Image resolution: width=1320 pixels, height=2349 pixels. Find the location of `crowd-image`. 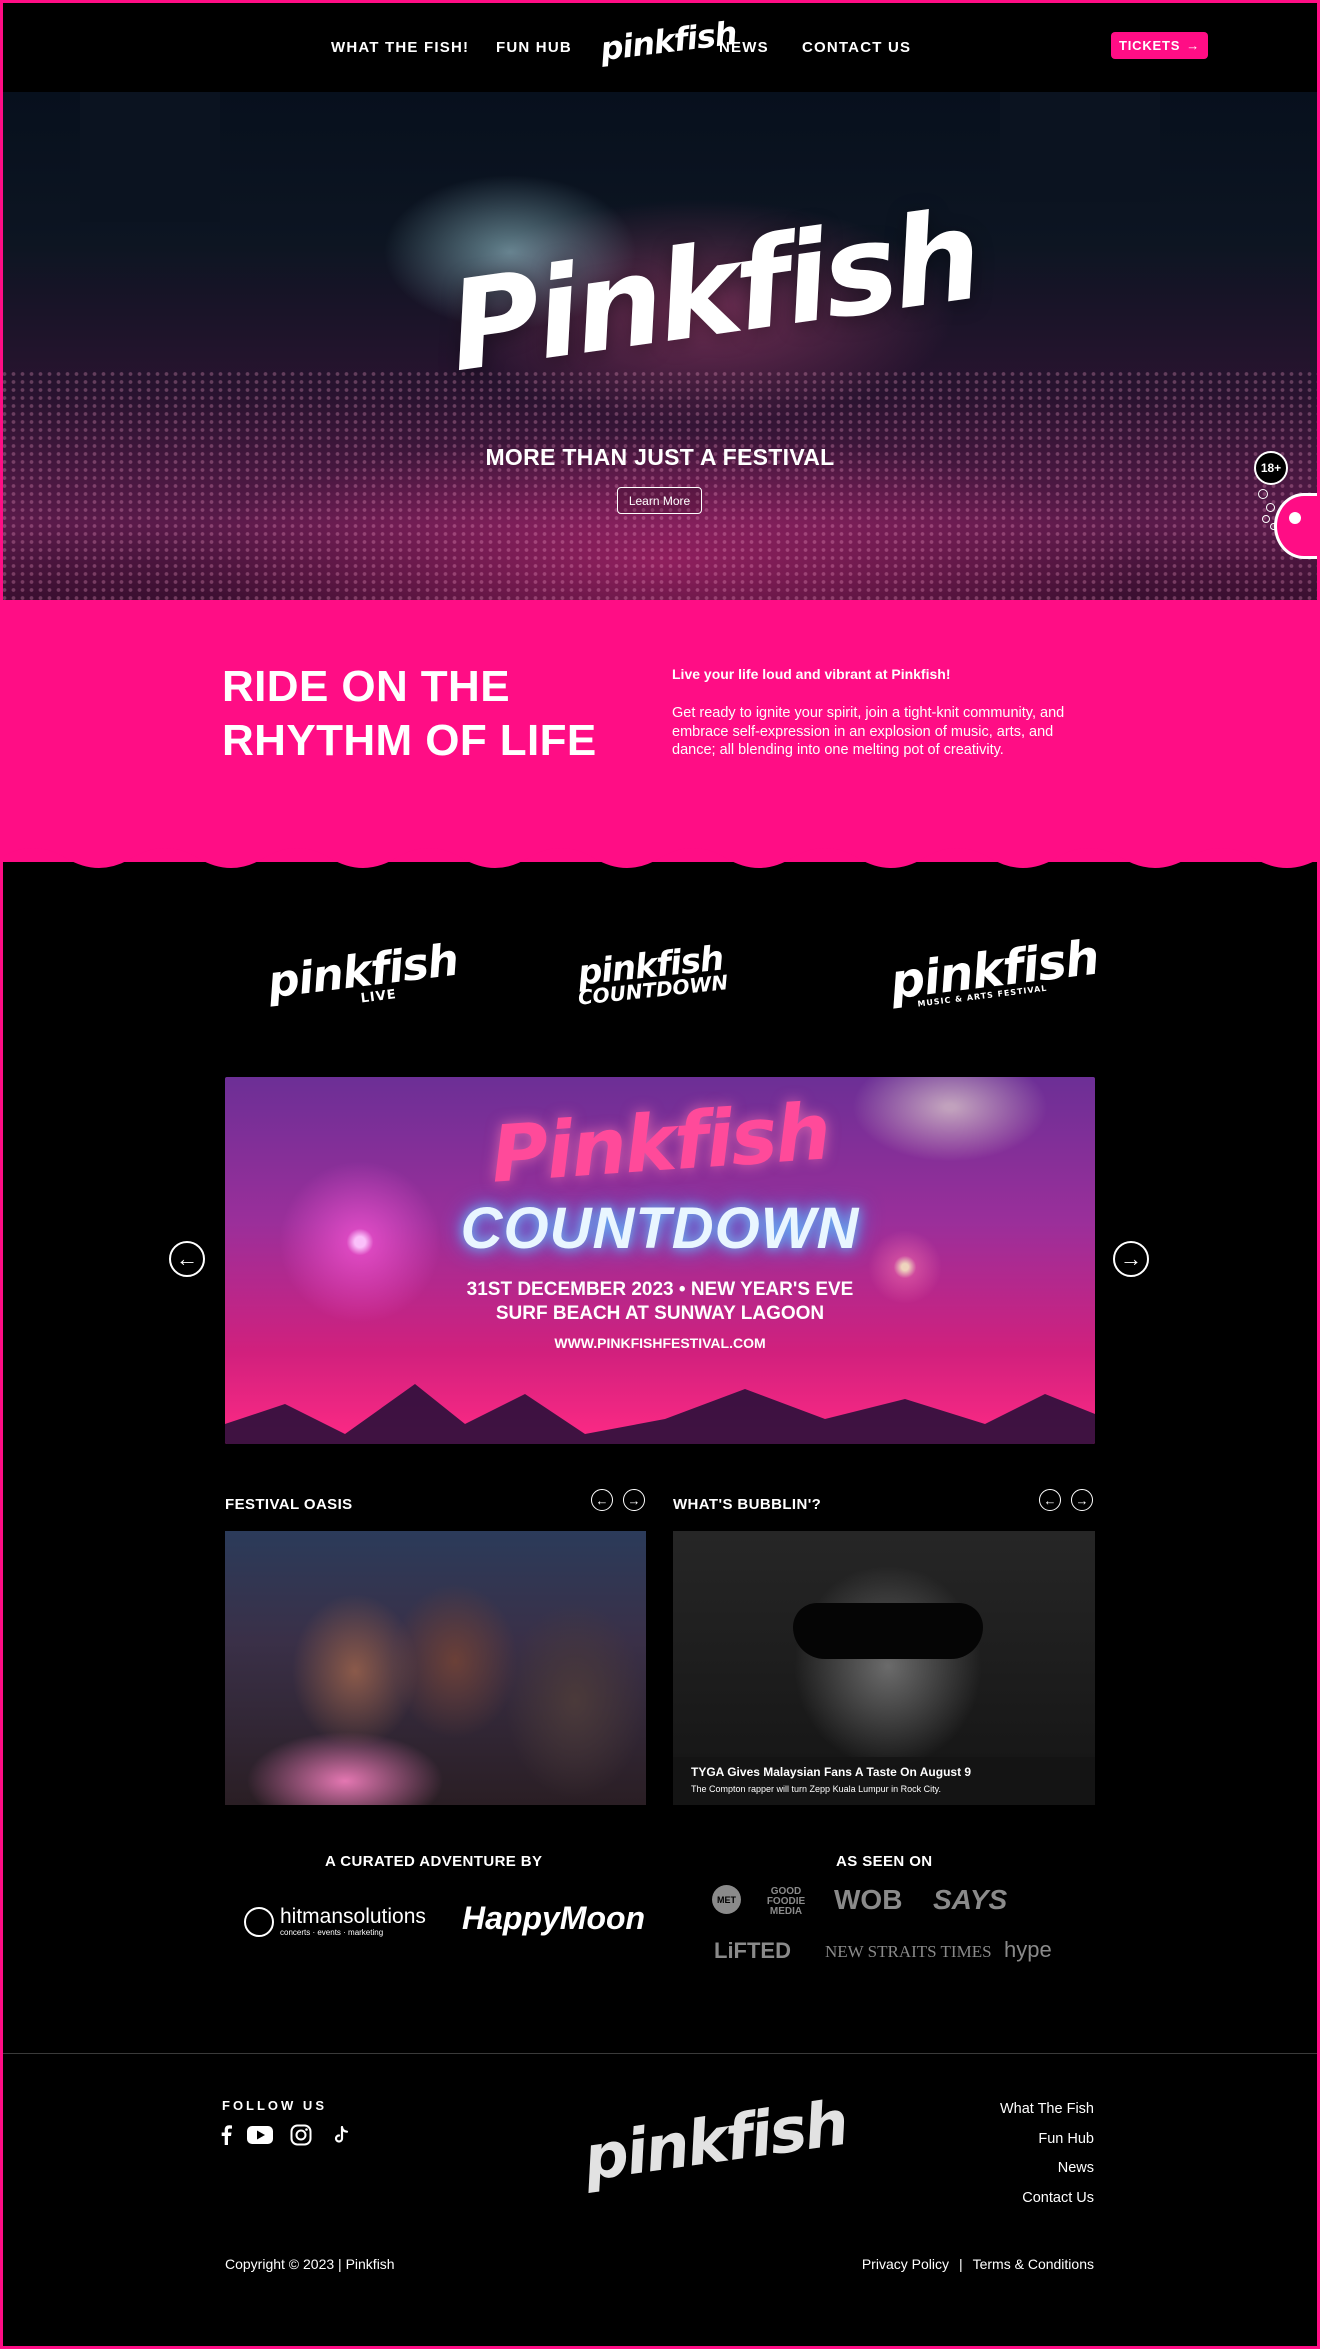

crowd-image is located at coordinates (660, 485).